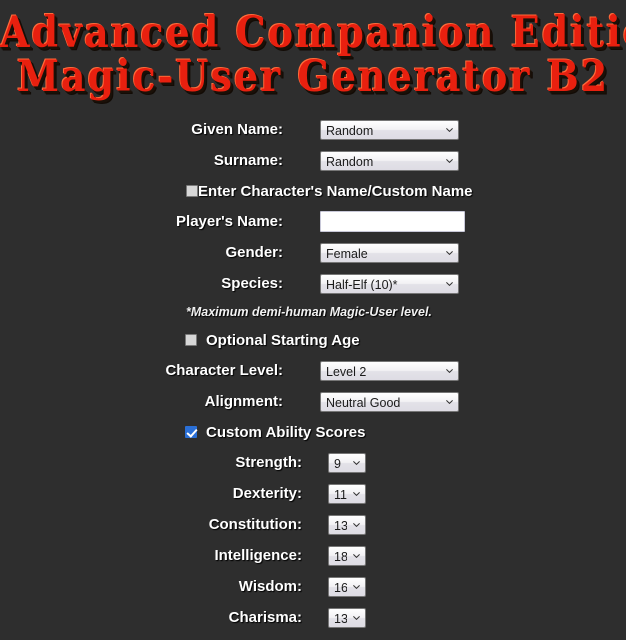  I want to click on character-level-select: Level 2, so click(389, 370).